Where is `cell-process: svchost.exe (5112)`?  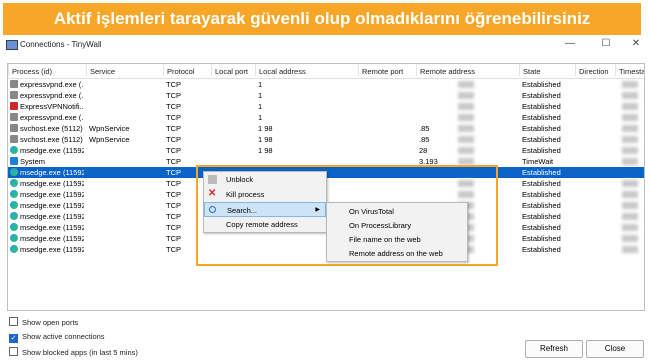
cell-process: svchost.exe (5112) is located at coordinates (51, 128).